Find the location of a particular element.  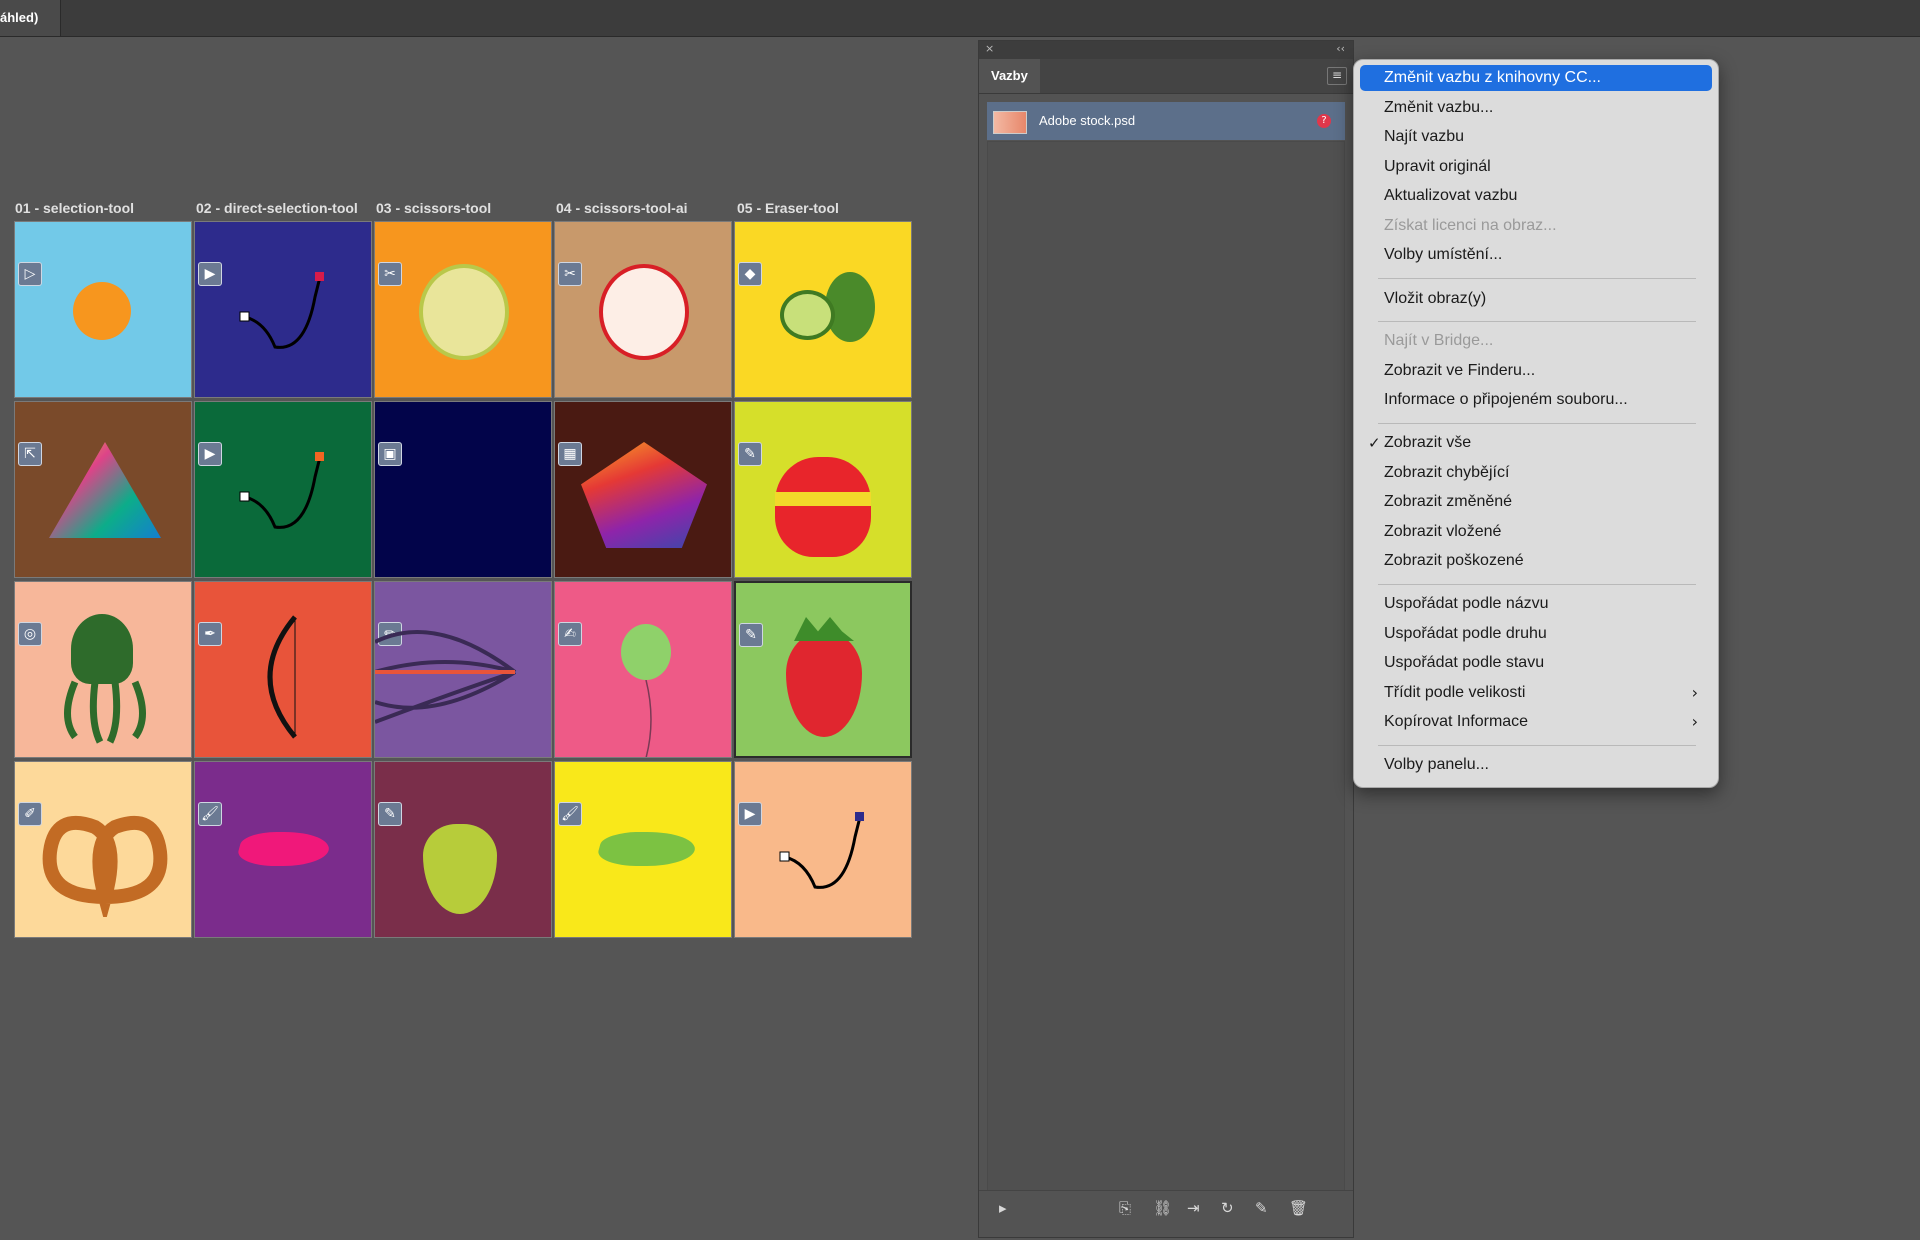

strawberry-leaves is located at coordinates (824, 629).